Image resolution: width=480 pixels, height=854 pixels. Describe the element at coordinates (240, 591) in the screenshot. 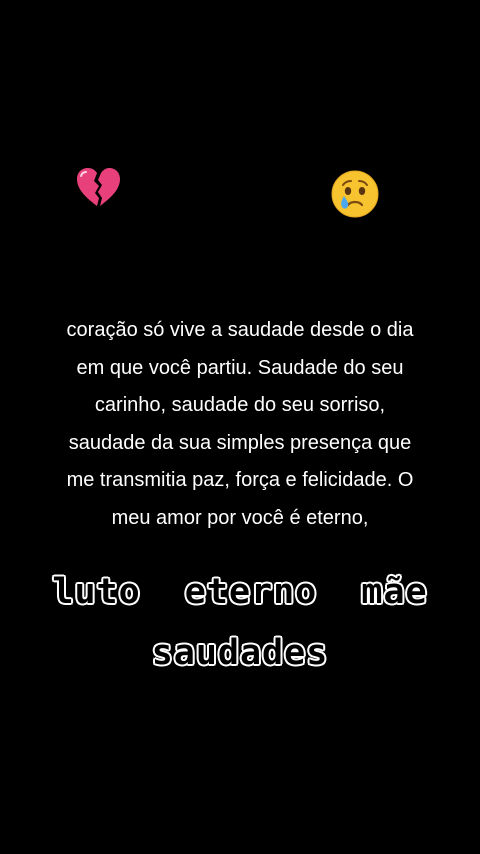

I see `caption-line-1: luto eterno mãe` at that location.